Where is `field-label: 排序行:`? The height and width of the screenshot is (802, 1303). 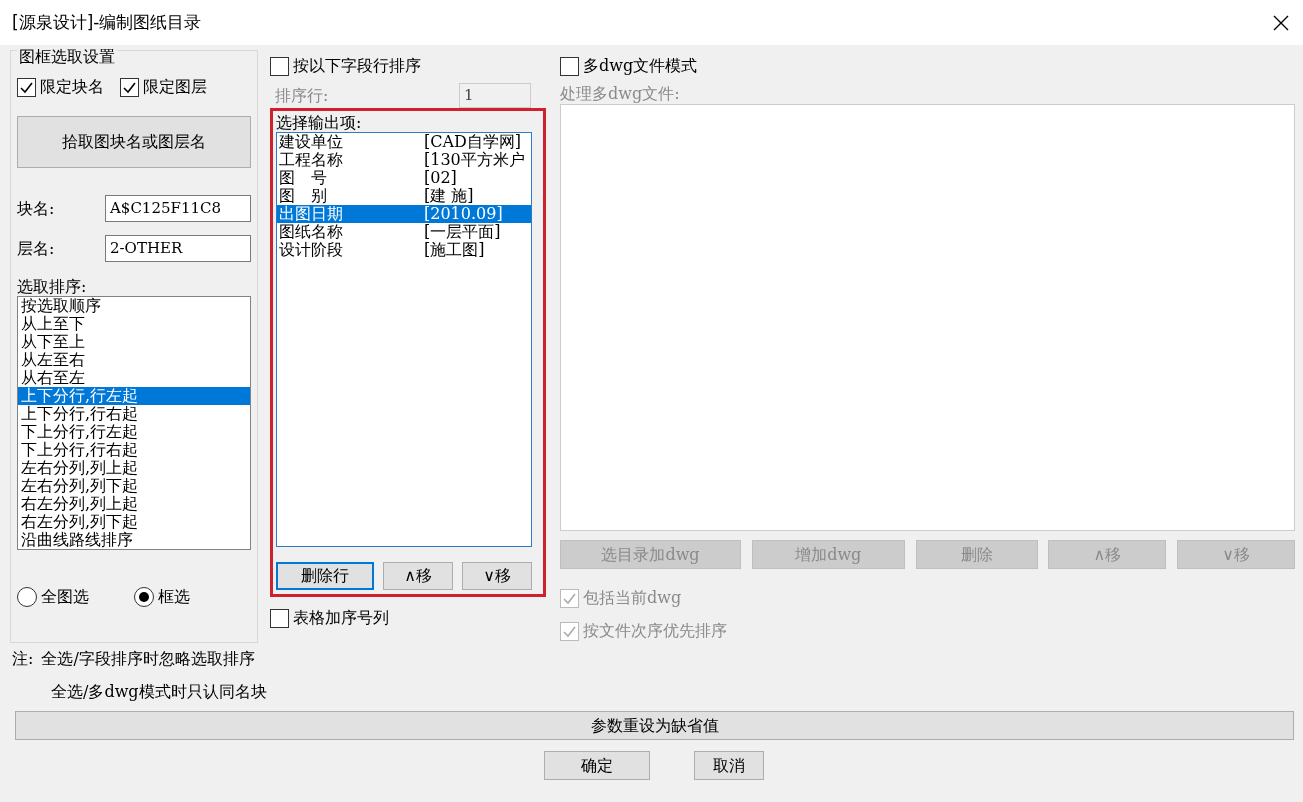
field-label: 排序行: is located at coordinates (302, 95).